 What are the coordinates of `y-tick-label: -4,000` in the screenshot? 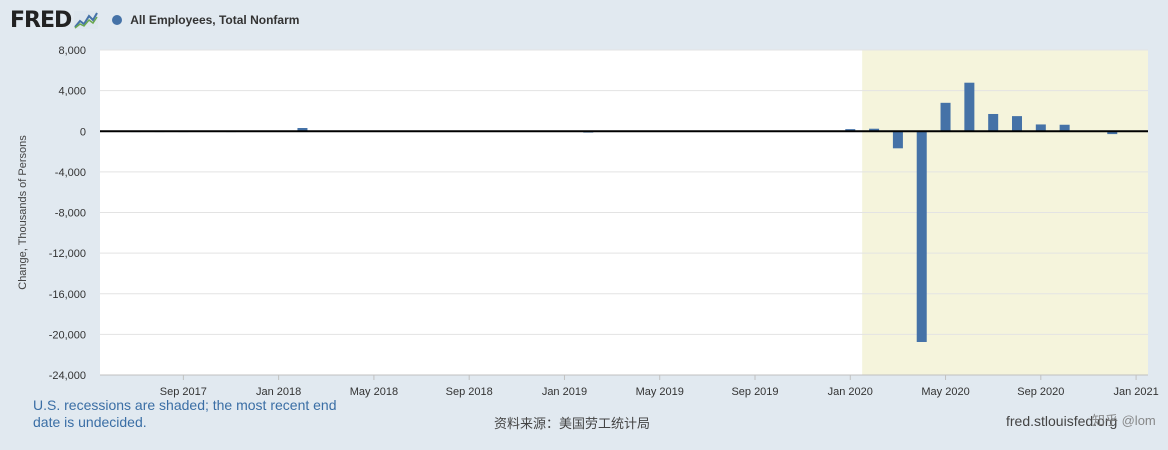 It's located at (70, 173).